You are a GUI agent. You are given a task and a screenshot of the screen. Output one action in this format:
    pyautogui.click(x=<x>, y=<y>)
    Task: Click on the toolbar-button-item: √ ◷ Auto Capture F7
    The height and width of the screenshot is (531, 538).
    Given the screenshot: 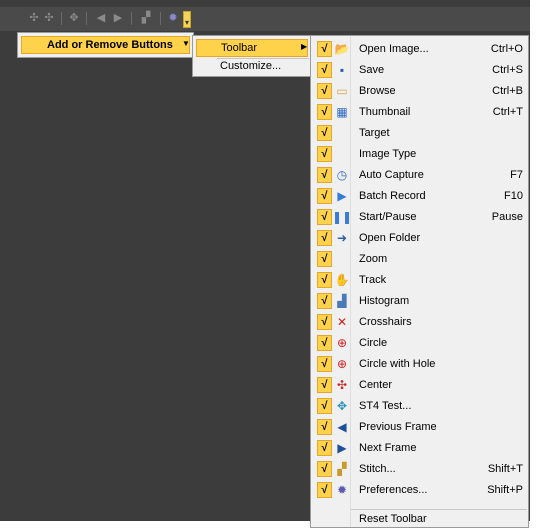 What is the action you would take?
    pyautogui.click(x=420, y=175)
    